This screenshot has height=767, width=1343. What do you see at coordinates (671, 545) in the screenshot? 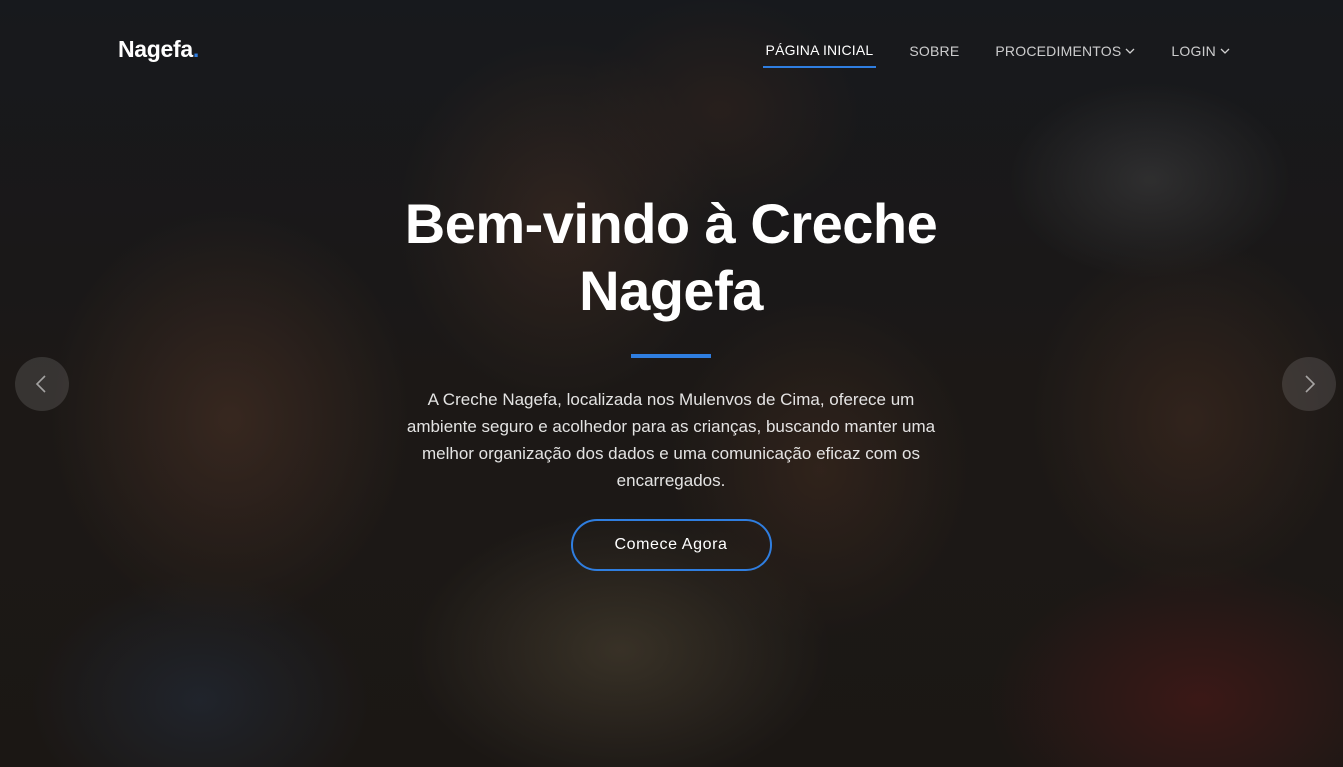
I see `get-started-button: Comece Agora` at bounding box center [671, 545].